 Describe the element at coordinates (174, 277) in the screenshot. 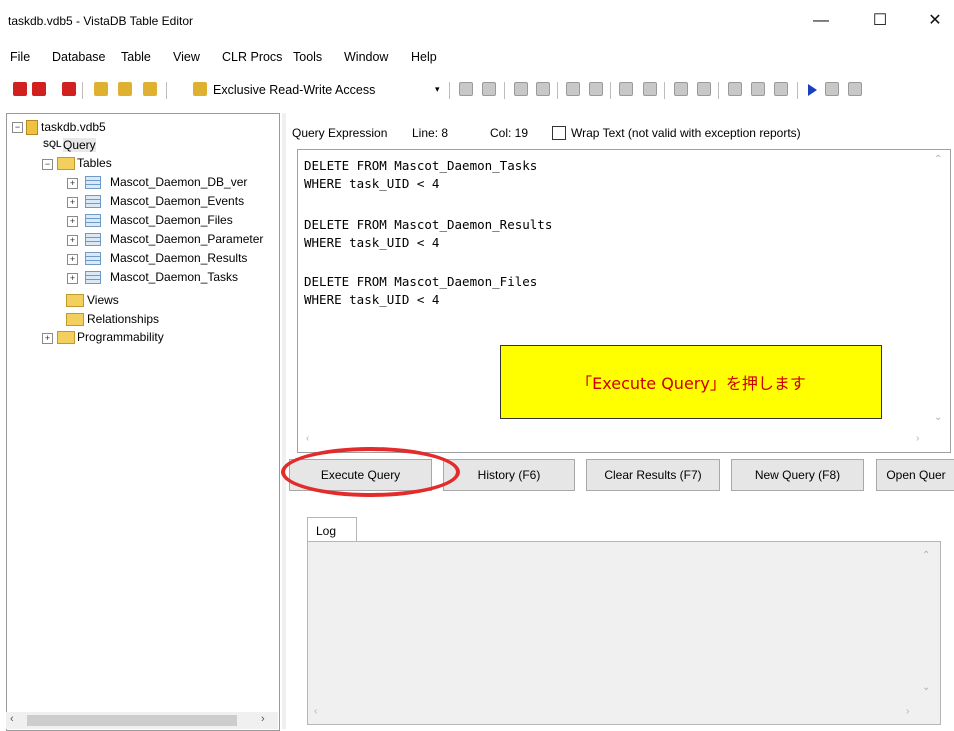

I see `tree-table-item: Mascot_Daemon_Tasks` at that location.